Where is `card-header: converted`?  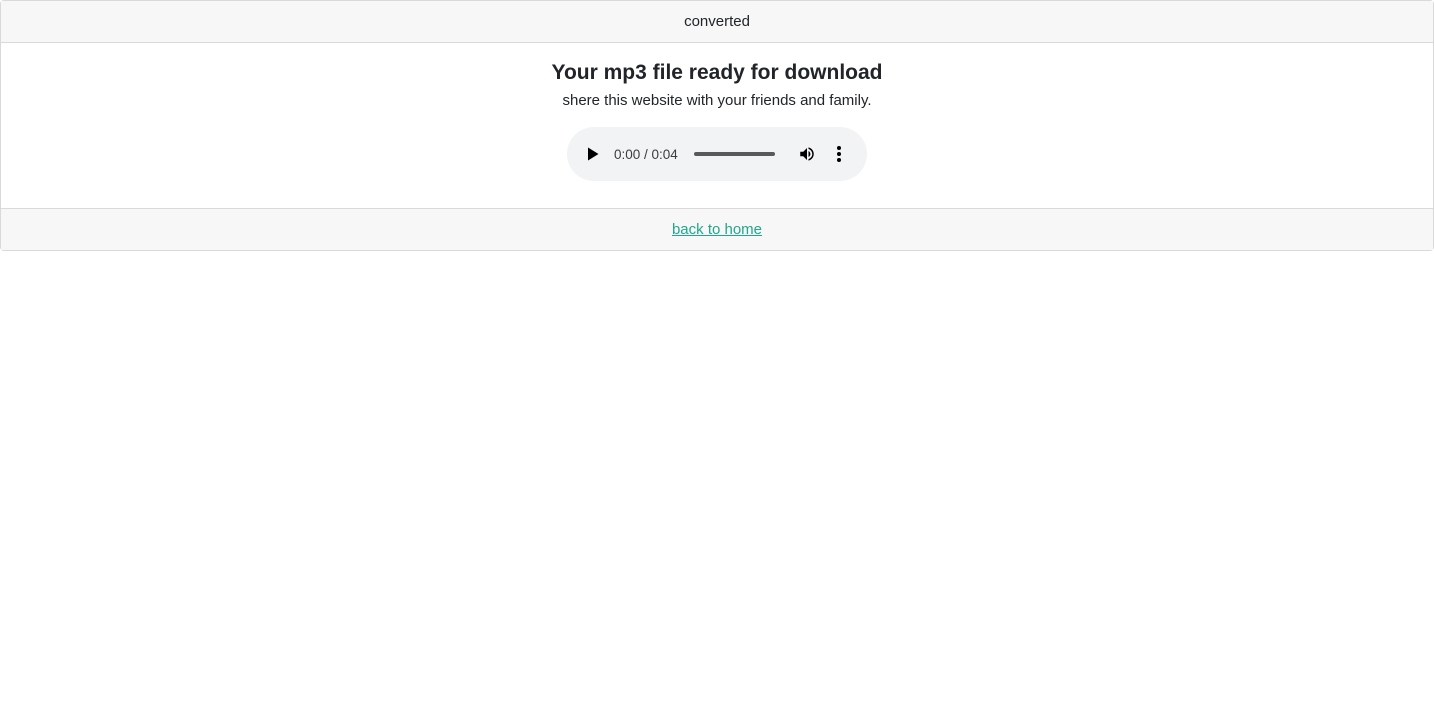 card-header: converted is located at coordinates (717, 22).